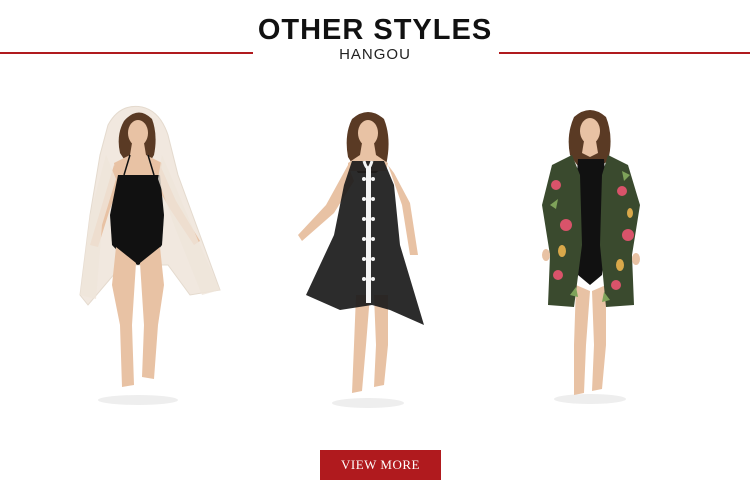 Image resolution: width=750 pixels, height=490 pixels. I want to click on section-header: OTHER STYLES HANGOU, so click(375, 35).